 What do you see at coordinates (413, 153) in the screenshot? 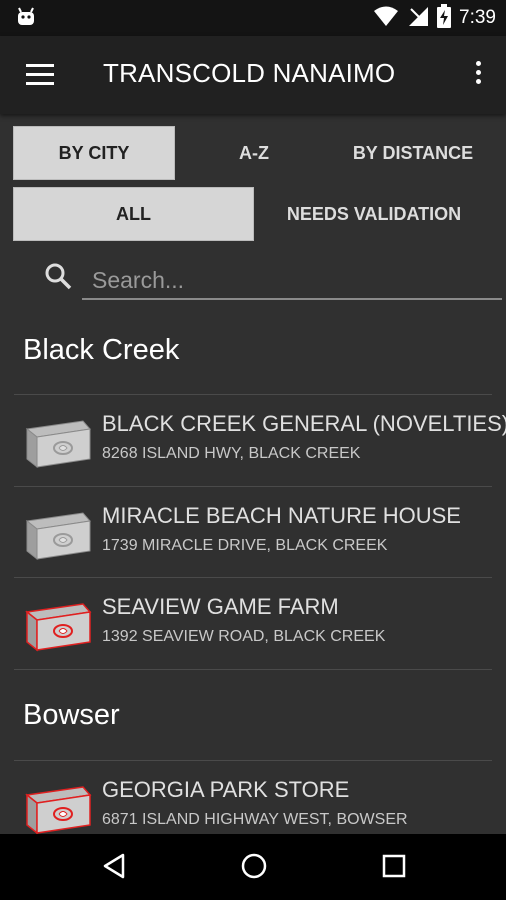
I see `tab-by-distance: BY DISTANCE` at bounding box center [413, 153].